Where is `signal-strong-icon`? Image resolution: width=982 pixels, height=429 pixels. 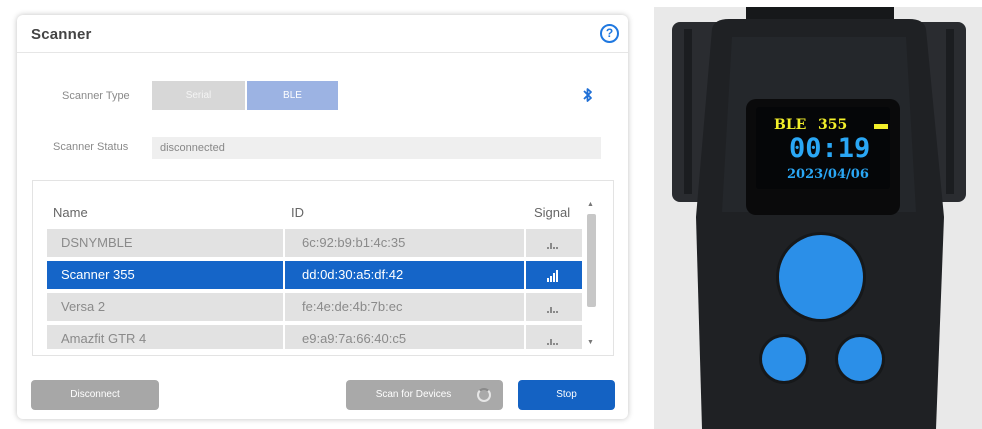 signal-strong-icon is located at coordinates (552, 275).